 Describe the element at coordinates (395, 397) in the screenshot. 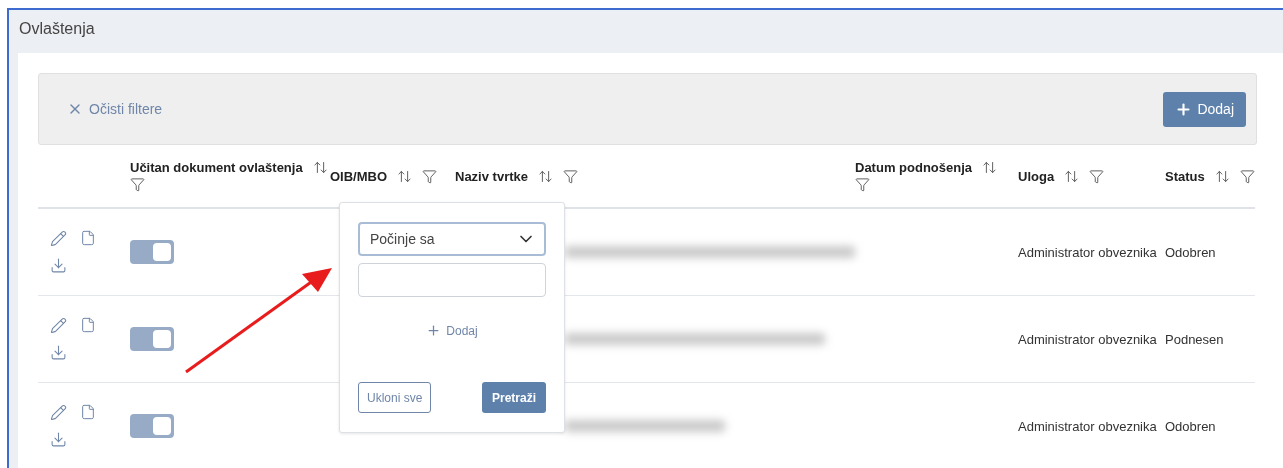

I see `clear-all-button: Ukloni sve` at that location.